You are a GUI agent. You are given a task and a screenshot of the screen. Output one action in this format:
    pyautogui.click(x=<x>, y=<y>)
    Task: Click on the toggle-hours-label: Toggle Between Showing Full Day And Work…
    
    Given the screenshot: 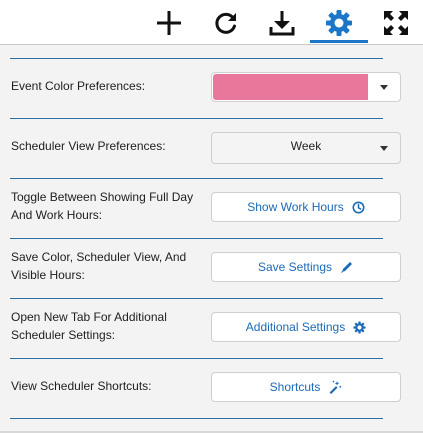 What is the action you would take?
    pyautogui.click(x=102, y=206)
    